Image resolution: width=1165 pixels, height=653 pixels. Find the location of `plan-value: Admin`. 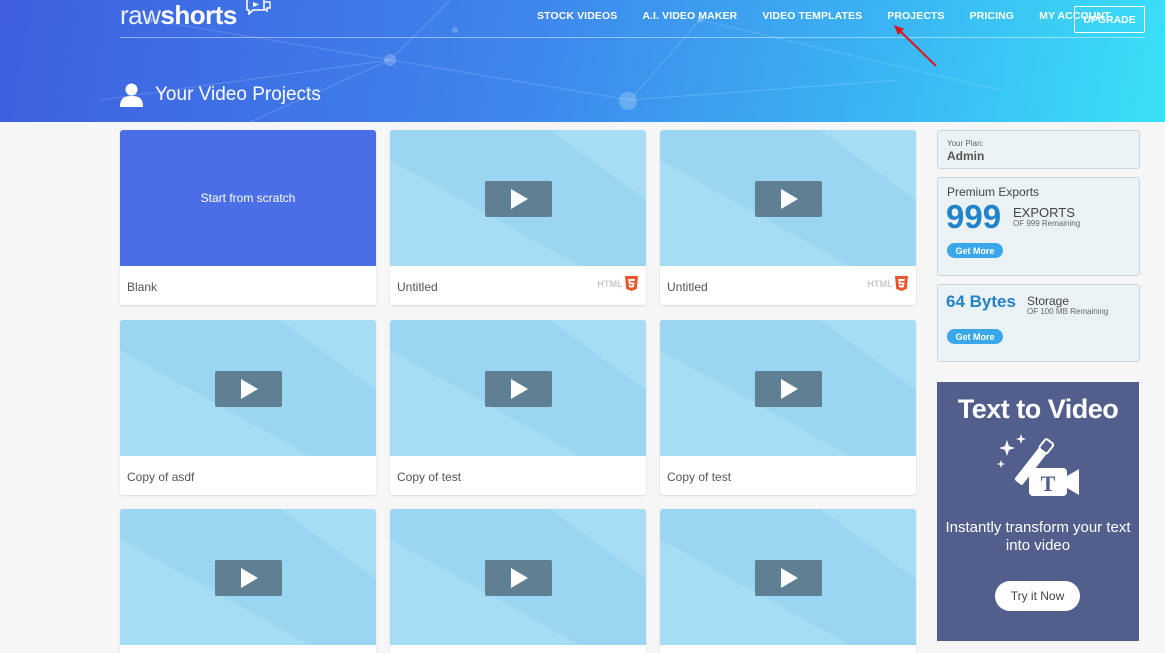

plan-value: Admin is located at coordinates (966, 156).